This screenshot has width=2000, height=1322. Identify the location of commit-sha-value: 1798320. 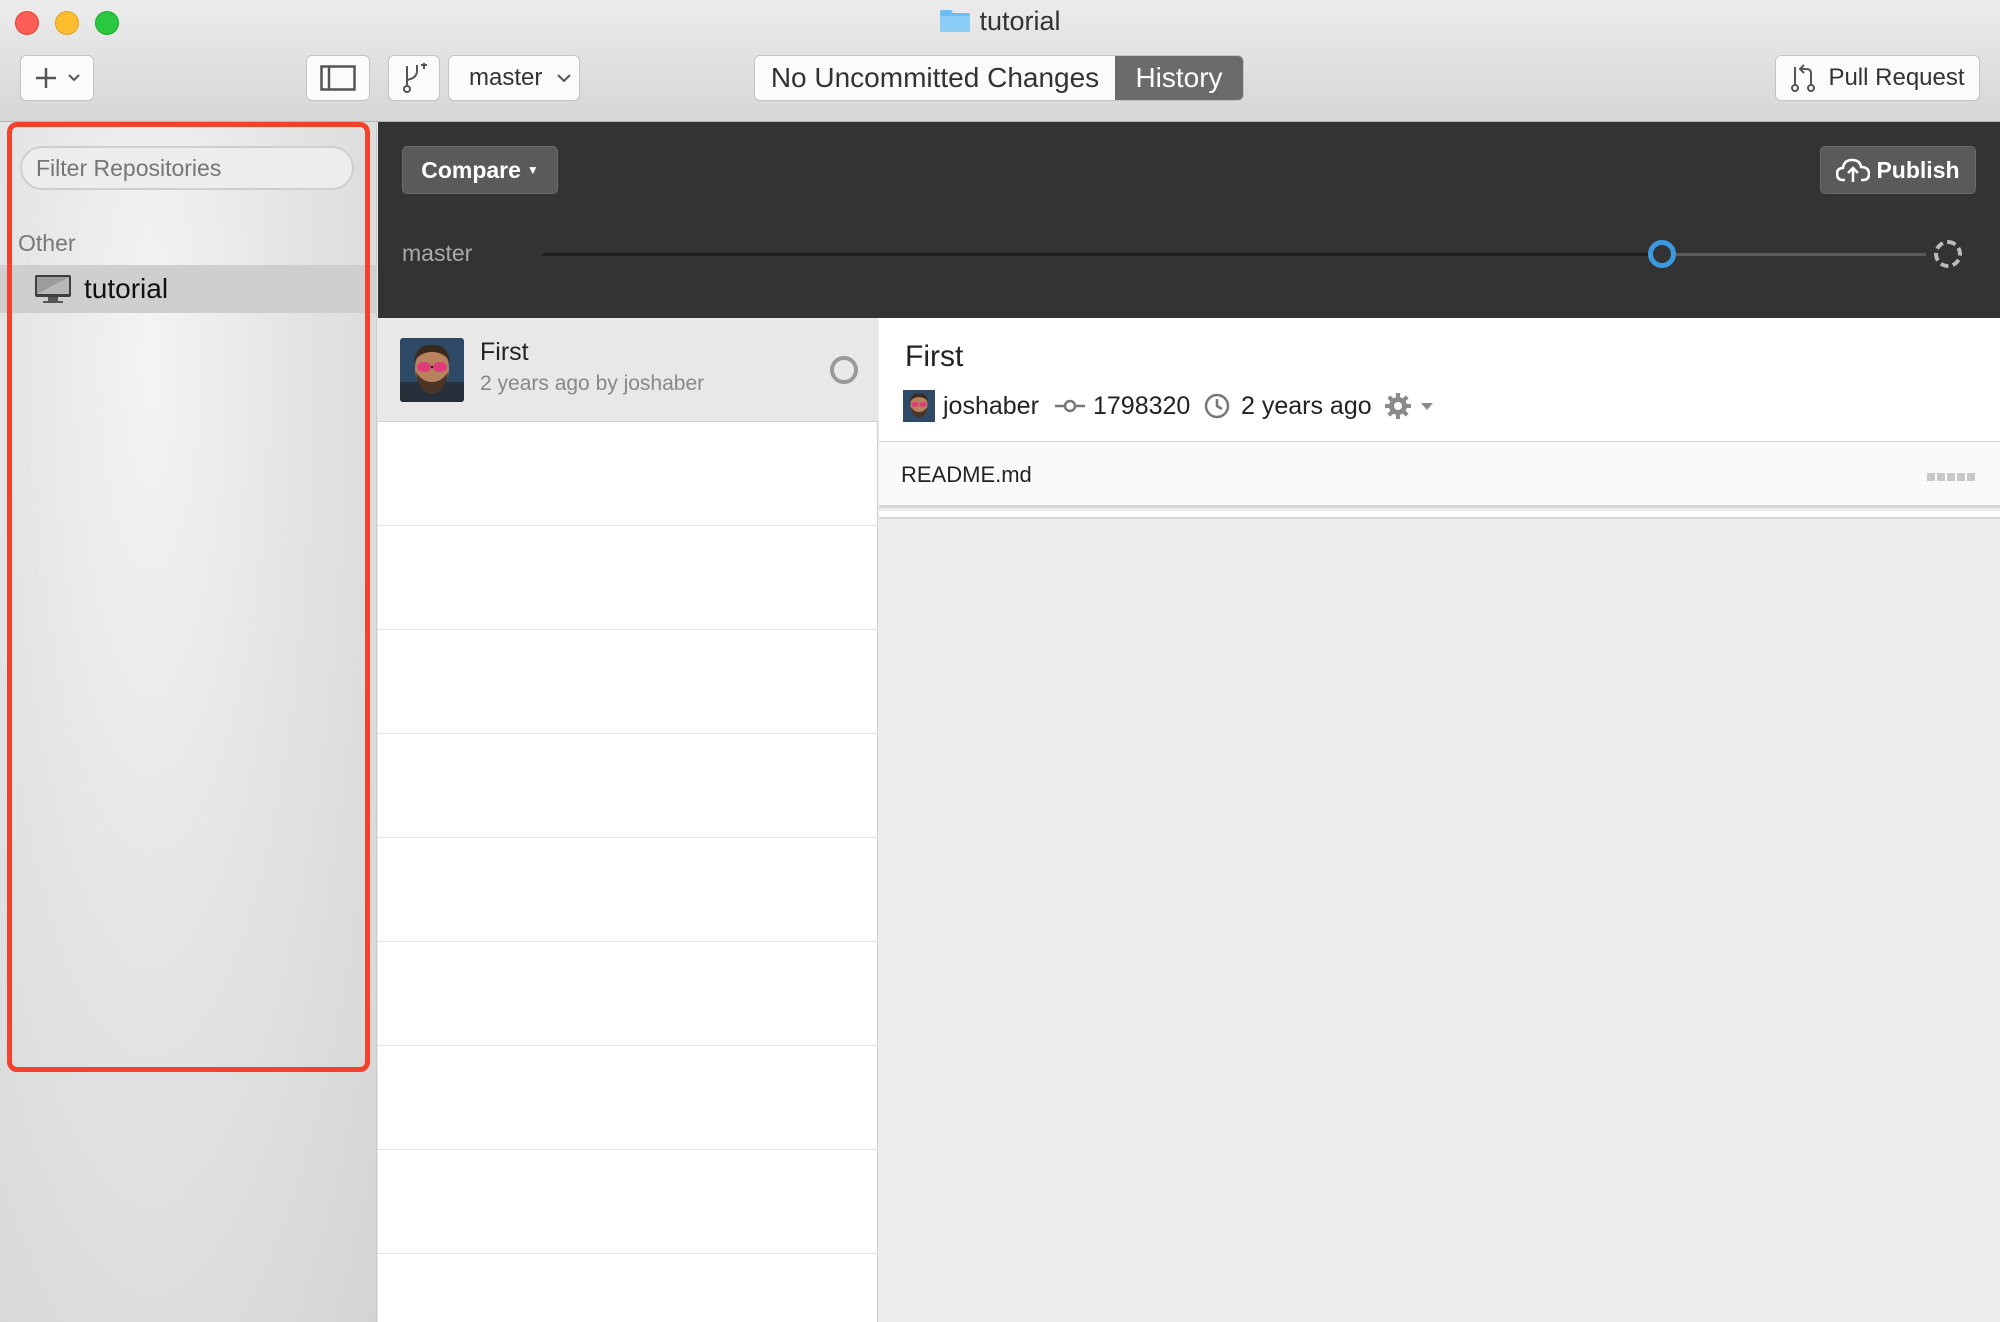
(1142, 405).